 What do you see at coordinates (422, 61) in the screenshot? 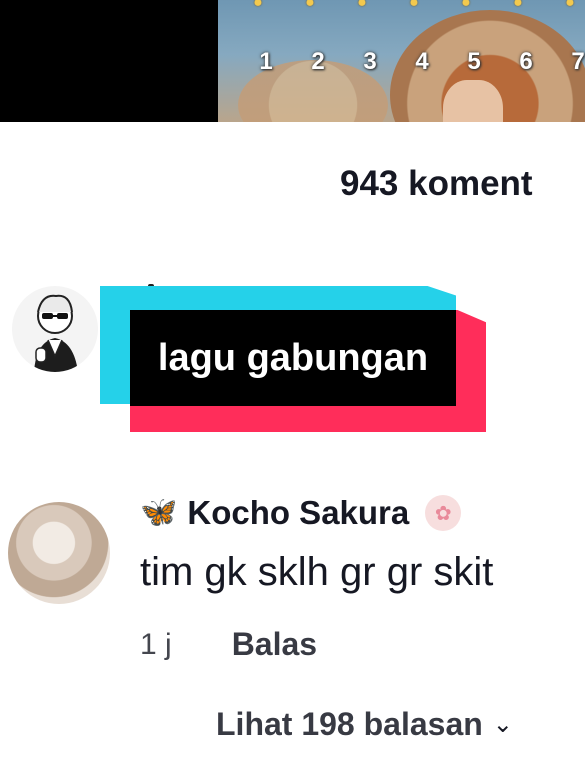
I see `number-label: 4` at bounding box center [422, 61].